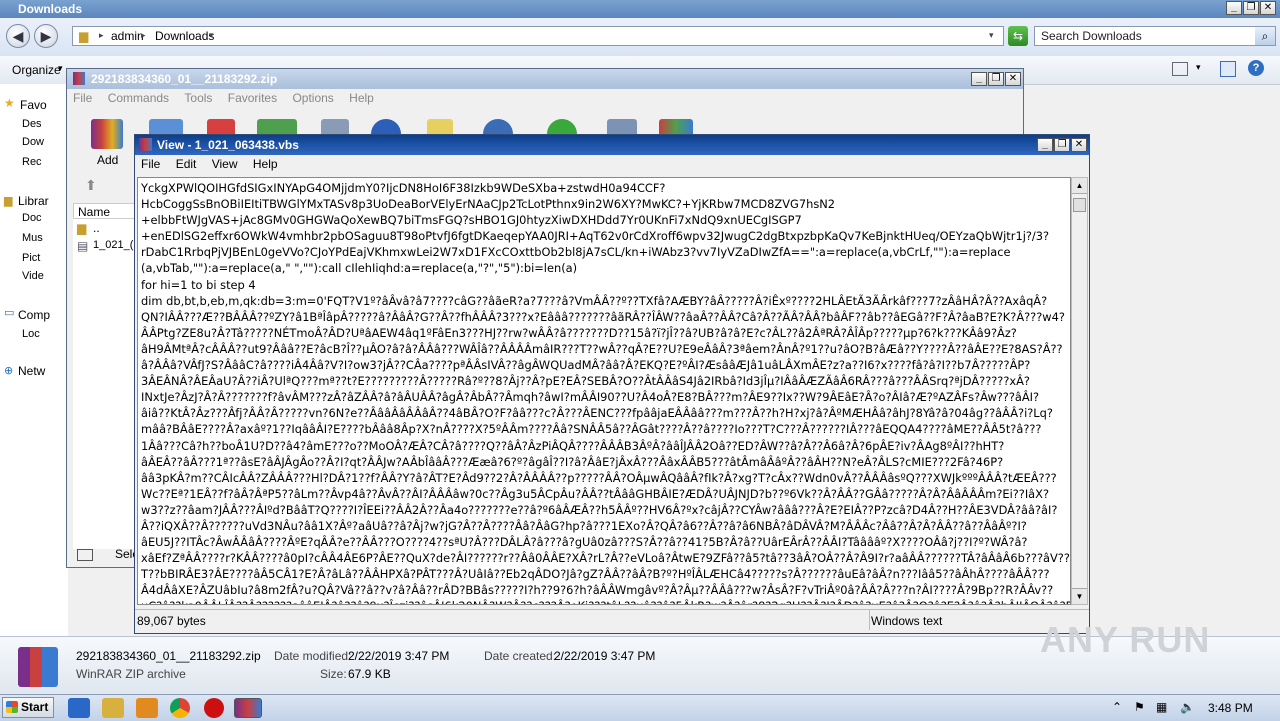 This screenshot has width=1280, height=721. Describe the element at coordinates (147, 708) in the screenshot. I see `media-player-icon` at that location.